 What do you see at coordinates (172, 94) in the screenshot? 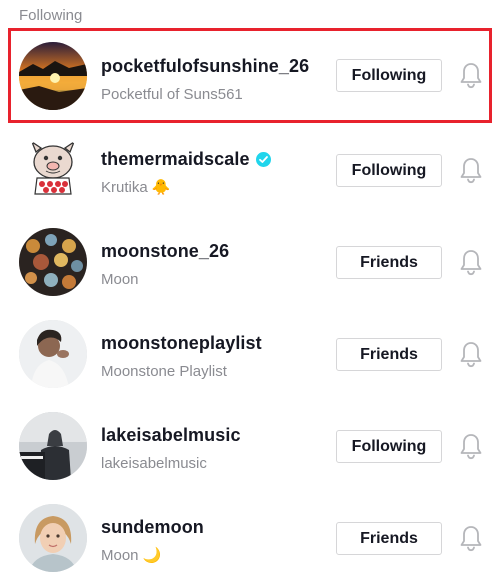
I see `nickname-text: Pocketful of Suns561` at bounding box center [172, 94].